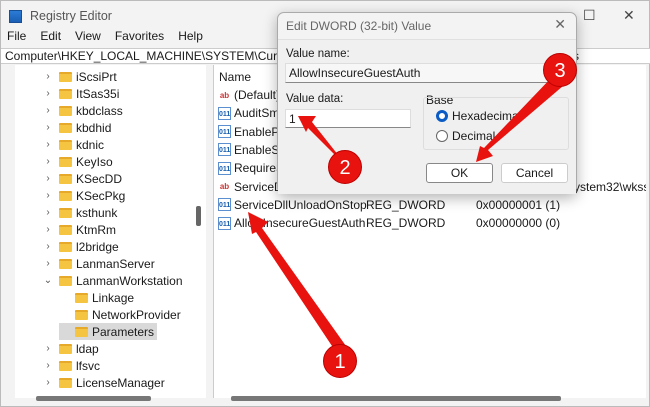 The width and height of the screenshot is (650, 407). Describe the element at coordinates (560, 70) in the screenshot. I see `annotation-badge-3: 3` at that location.